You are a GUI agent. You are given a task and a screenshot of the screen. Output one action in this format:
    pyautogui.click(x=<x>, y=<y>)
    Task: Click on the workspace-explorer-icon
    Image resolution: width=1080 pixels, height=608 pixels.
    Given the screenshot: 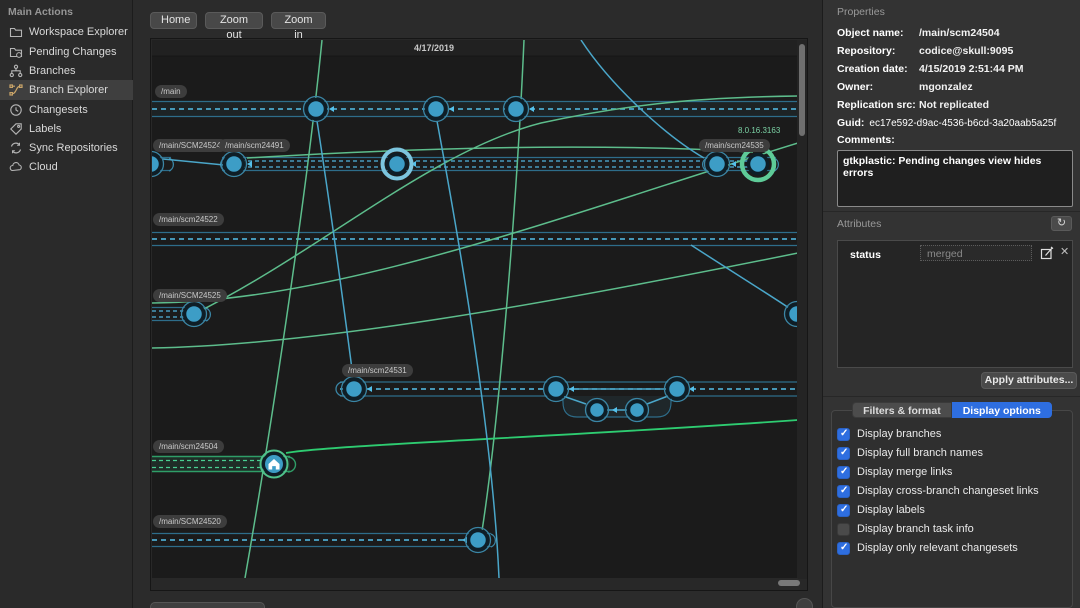 What is the action you would take?
    pyautogui.click(x=16, y=32)
    